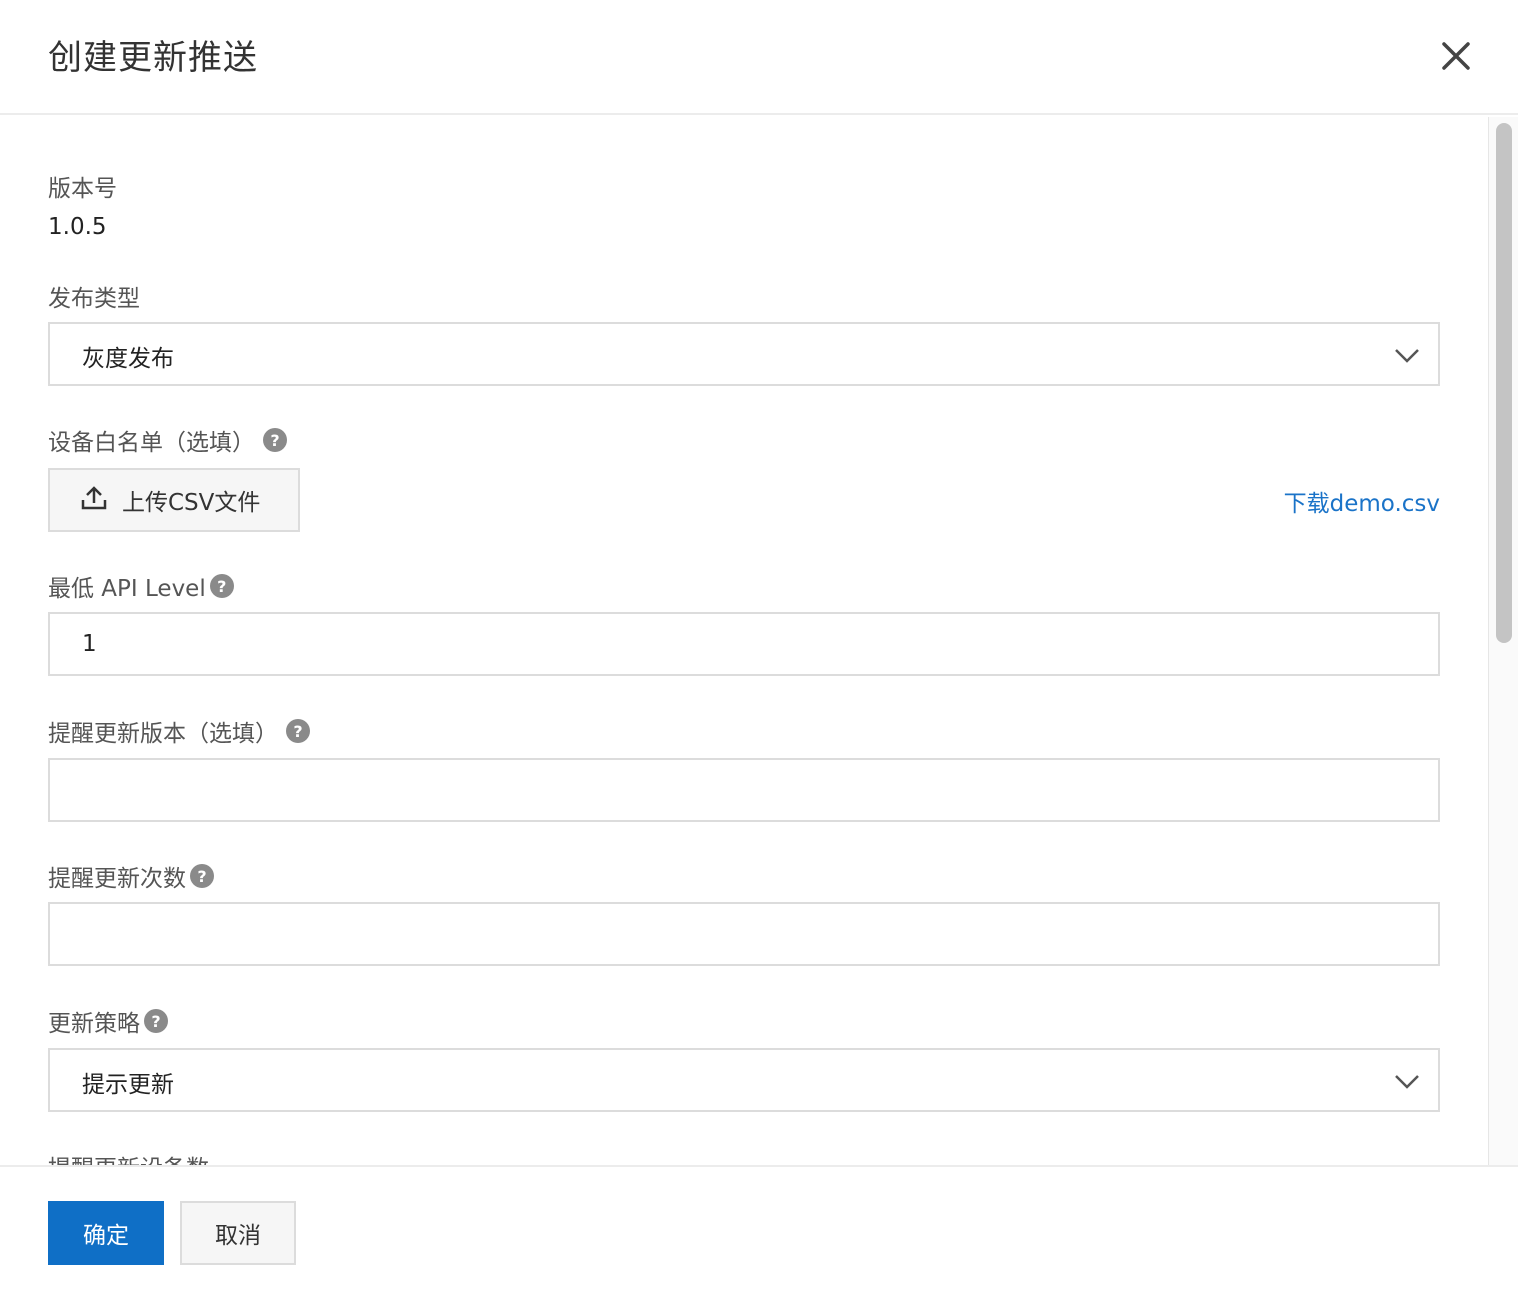 This screenshot has width=1518, height=1290. Describe the element at coordinates (759, 1227) in the screenshot. I see `dialog-footer: 确定 取消` at that location.